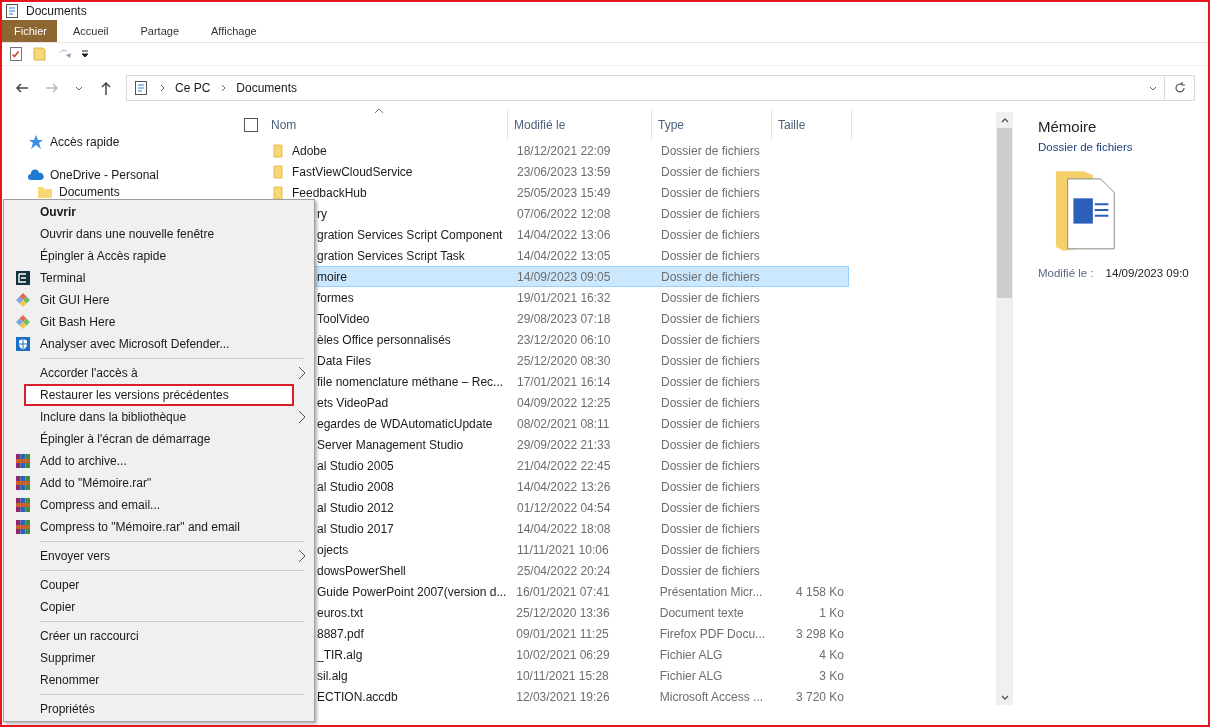  Describe the element at coordinates (564, 381) in the screenshot. I see `date-cell-text: 17/01/2021 16:14` at that location.